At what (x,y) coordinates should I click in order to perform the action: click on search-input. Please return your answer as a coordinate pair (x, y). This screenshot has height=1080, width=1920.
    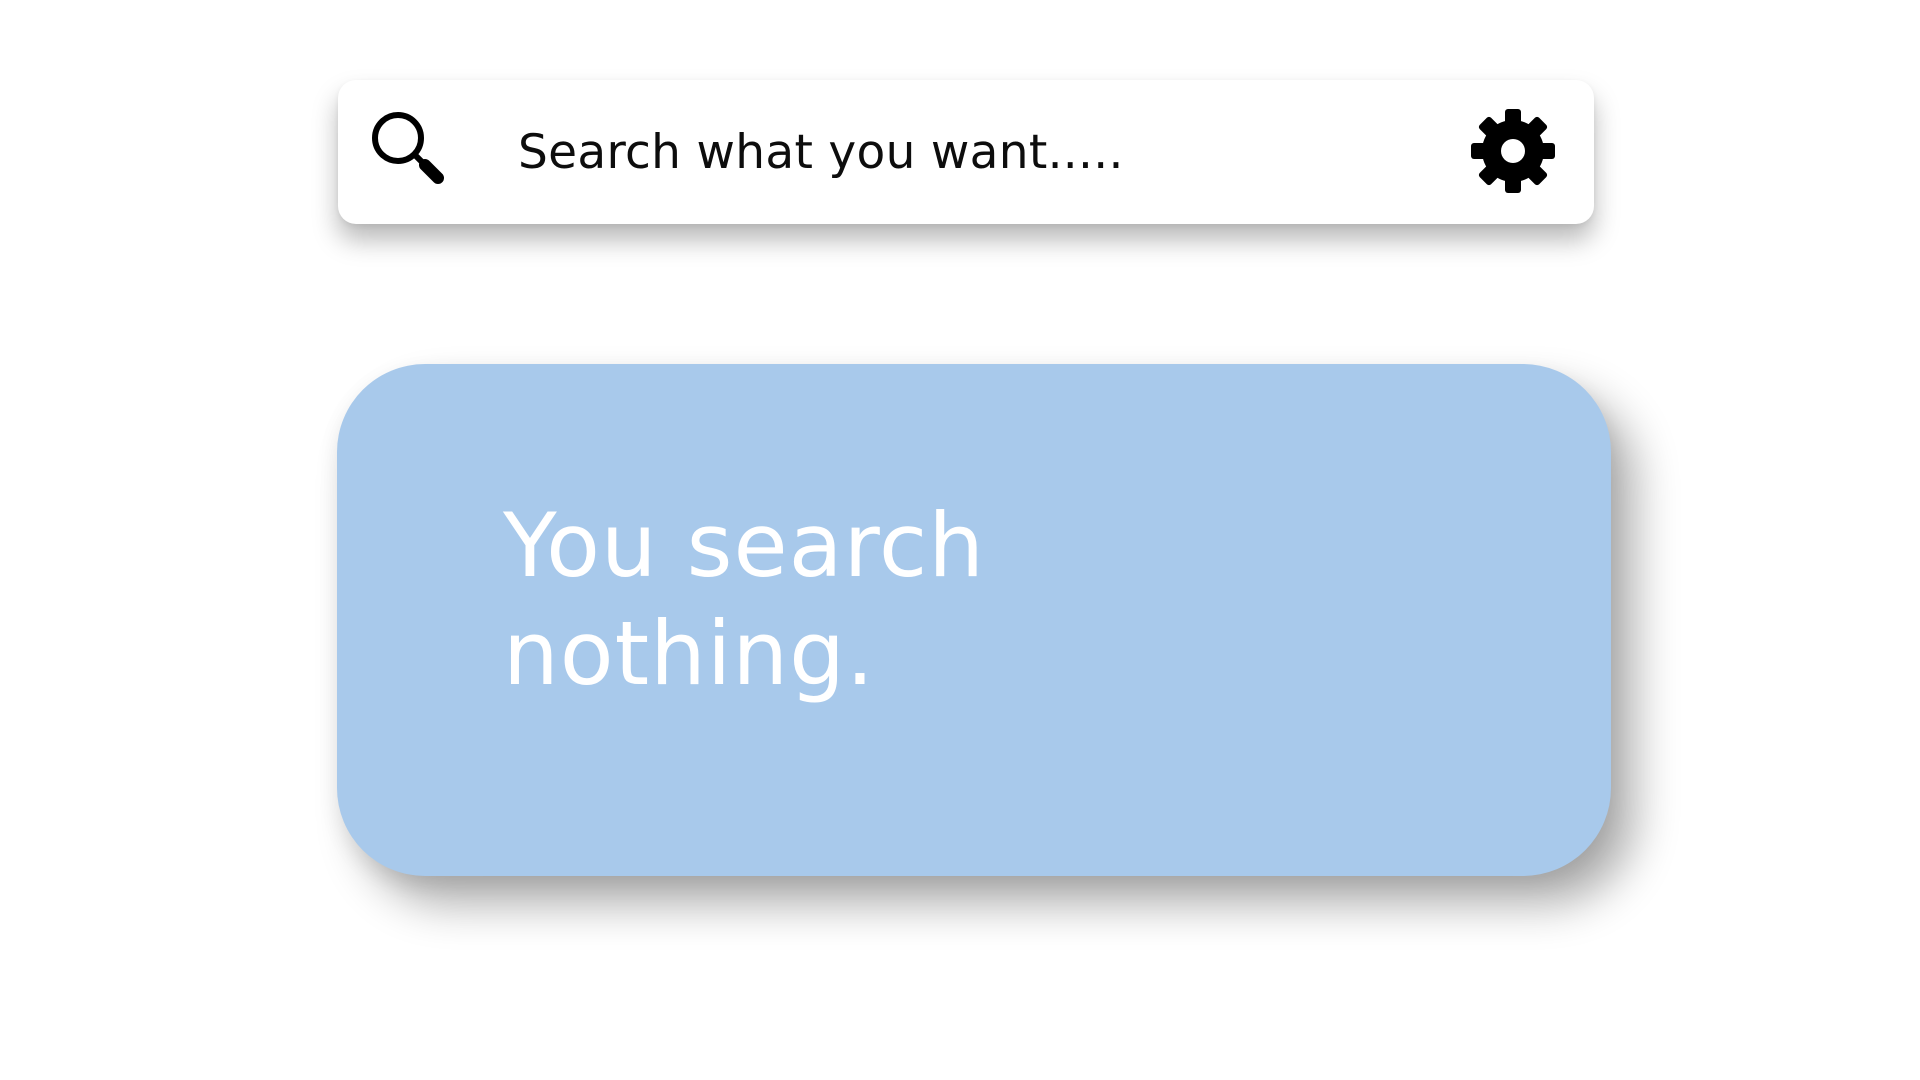
    Looking at the image, I should click on (968, 152).